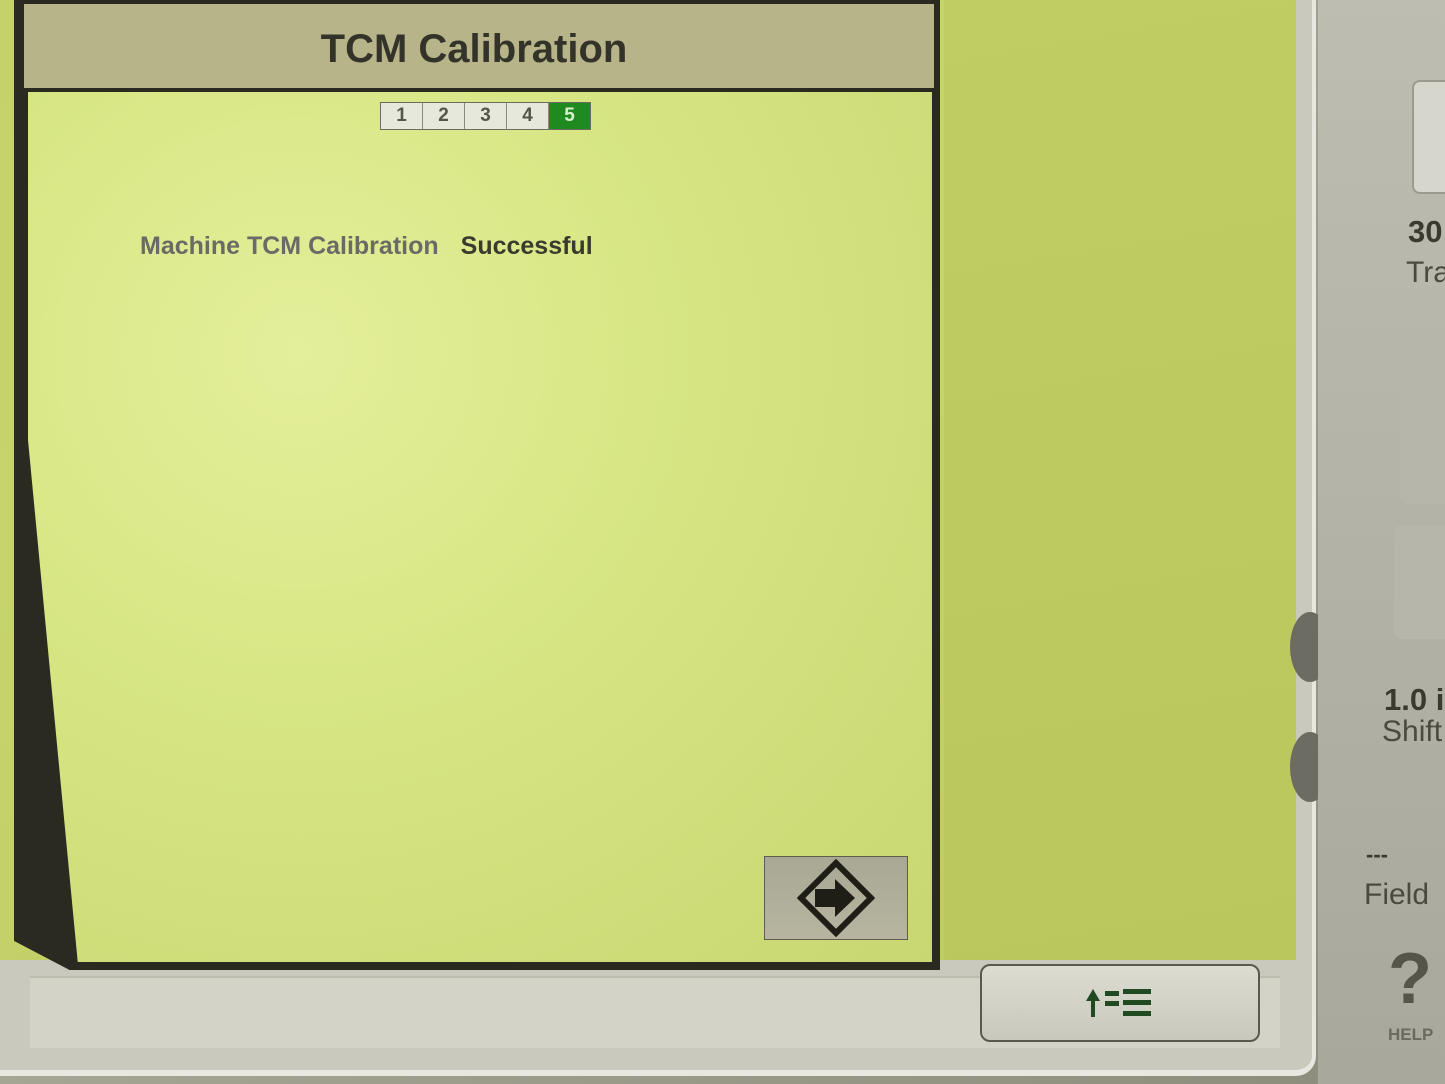  I want to click on step-indicator: 1 2 3 4 5, so click(485, 116).